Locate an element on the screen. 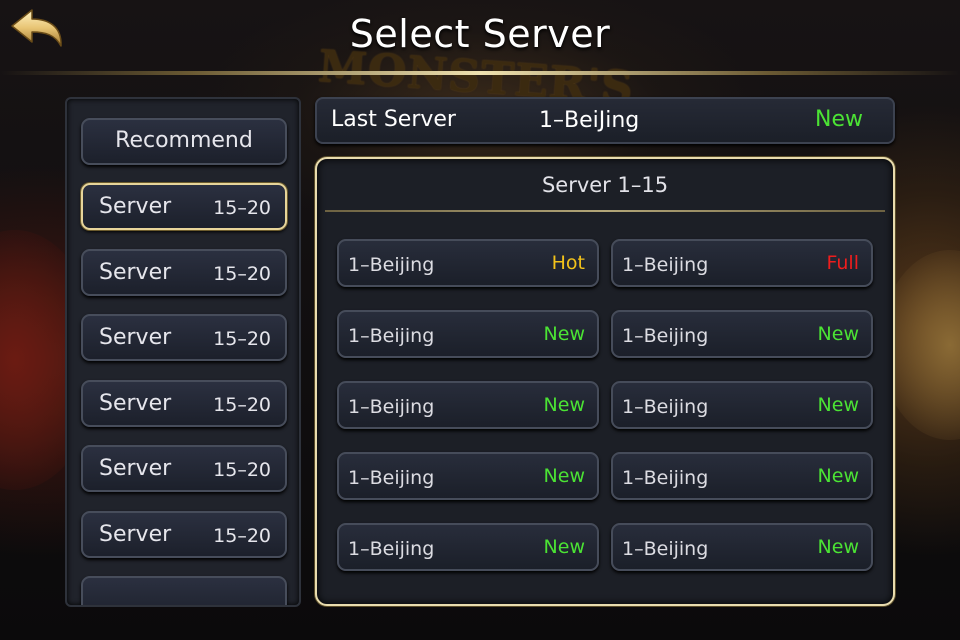 This screenshot has width=960, height=640. page-title: Select Server is located at coordinates (480, 34).